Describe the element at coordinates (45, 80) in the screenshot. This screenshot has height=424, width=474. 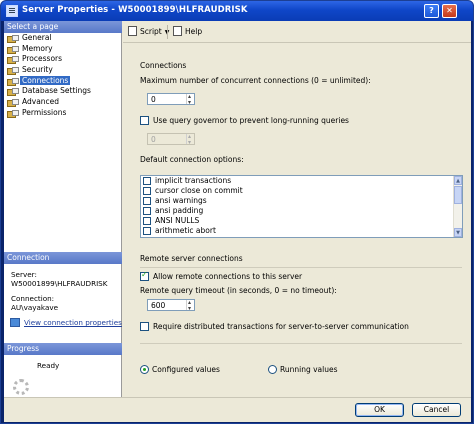
I see `page-item-label: Connections` at that location.